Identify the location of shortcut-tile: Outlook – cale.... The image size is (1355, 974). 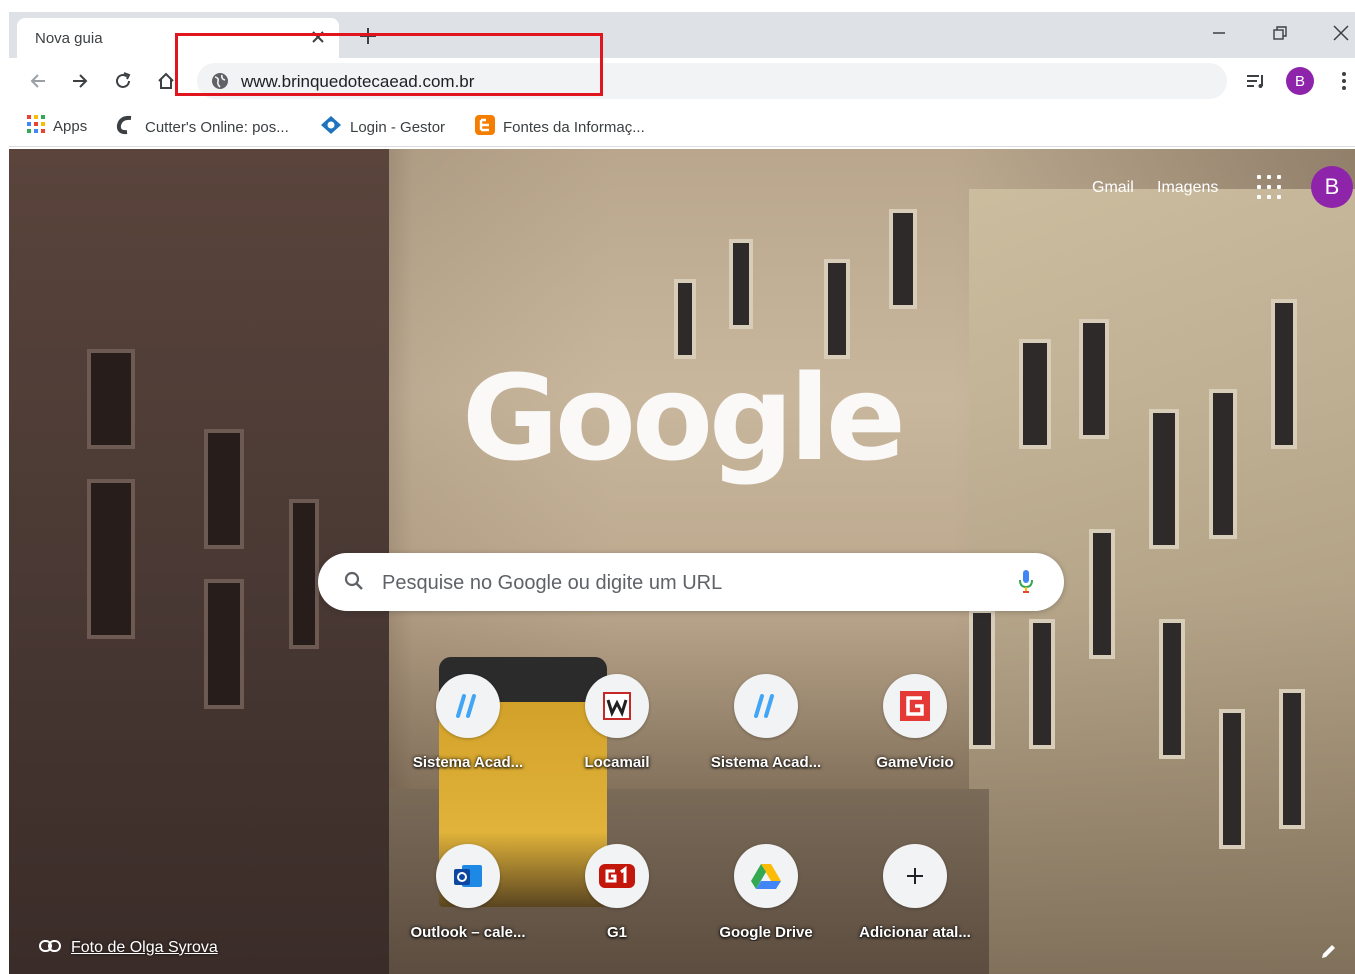
(468, 900).